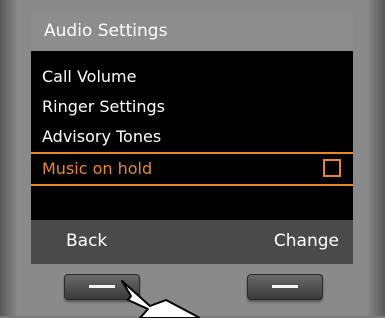 This screenshot has width=385, height=318. I want to click on right-softkey-button, so click(285, 287).